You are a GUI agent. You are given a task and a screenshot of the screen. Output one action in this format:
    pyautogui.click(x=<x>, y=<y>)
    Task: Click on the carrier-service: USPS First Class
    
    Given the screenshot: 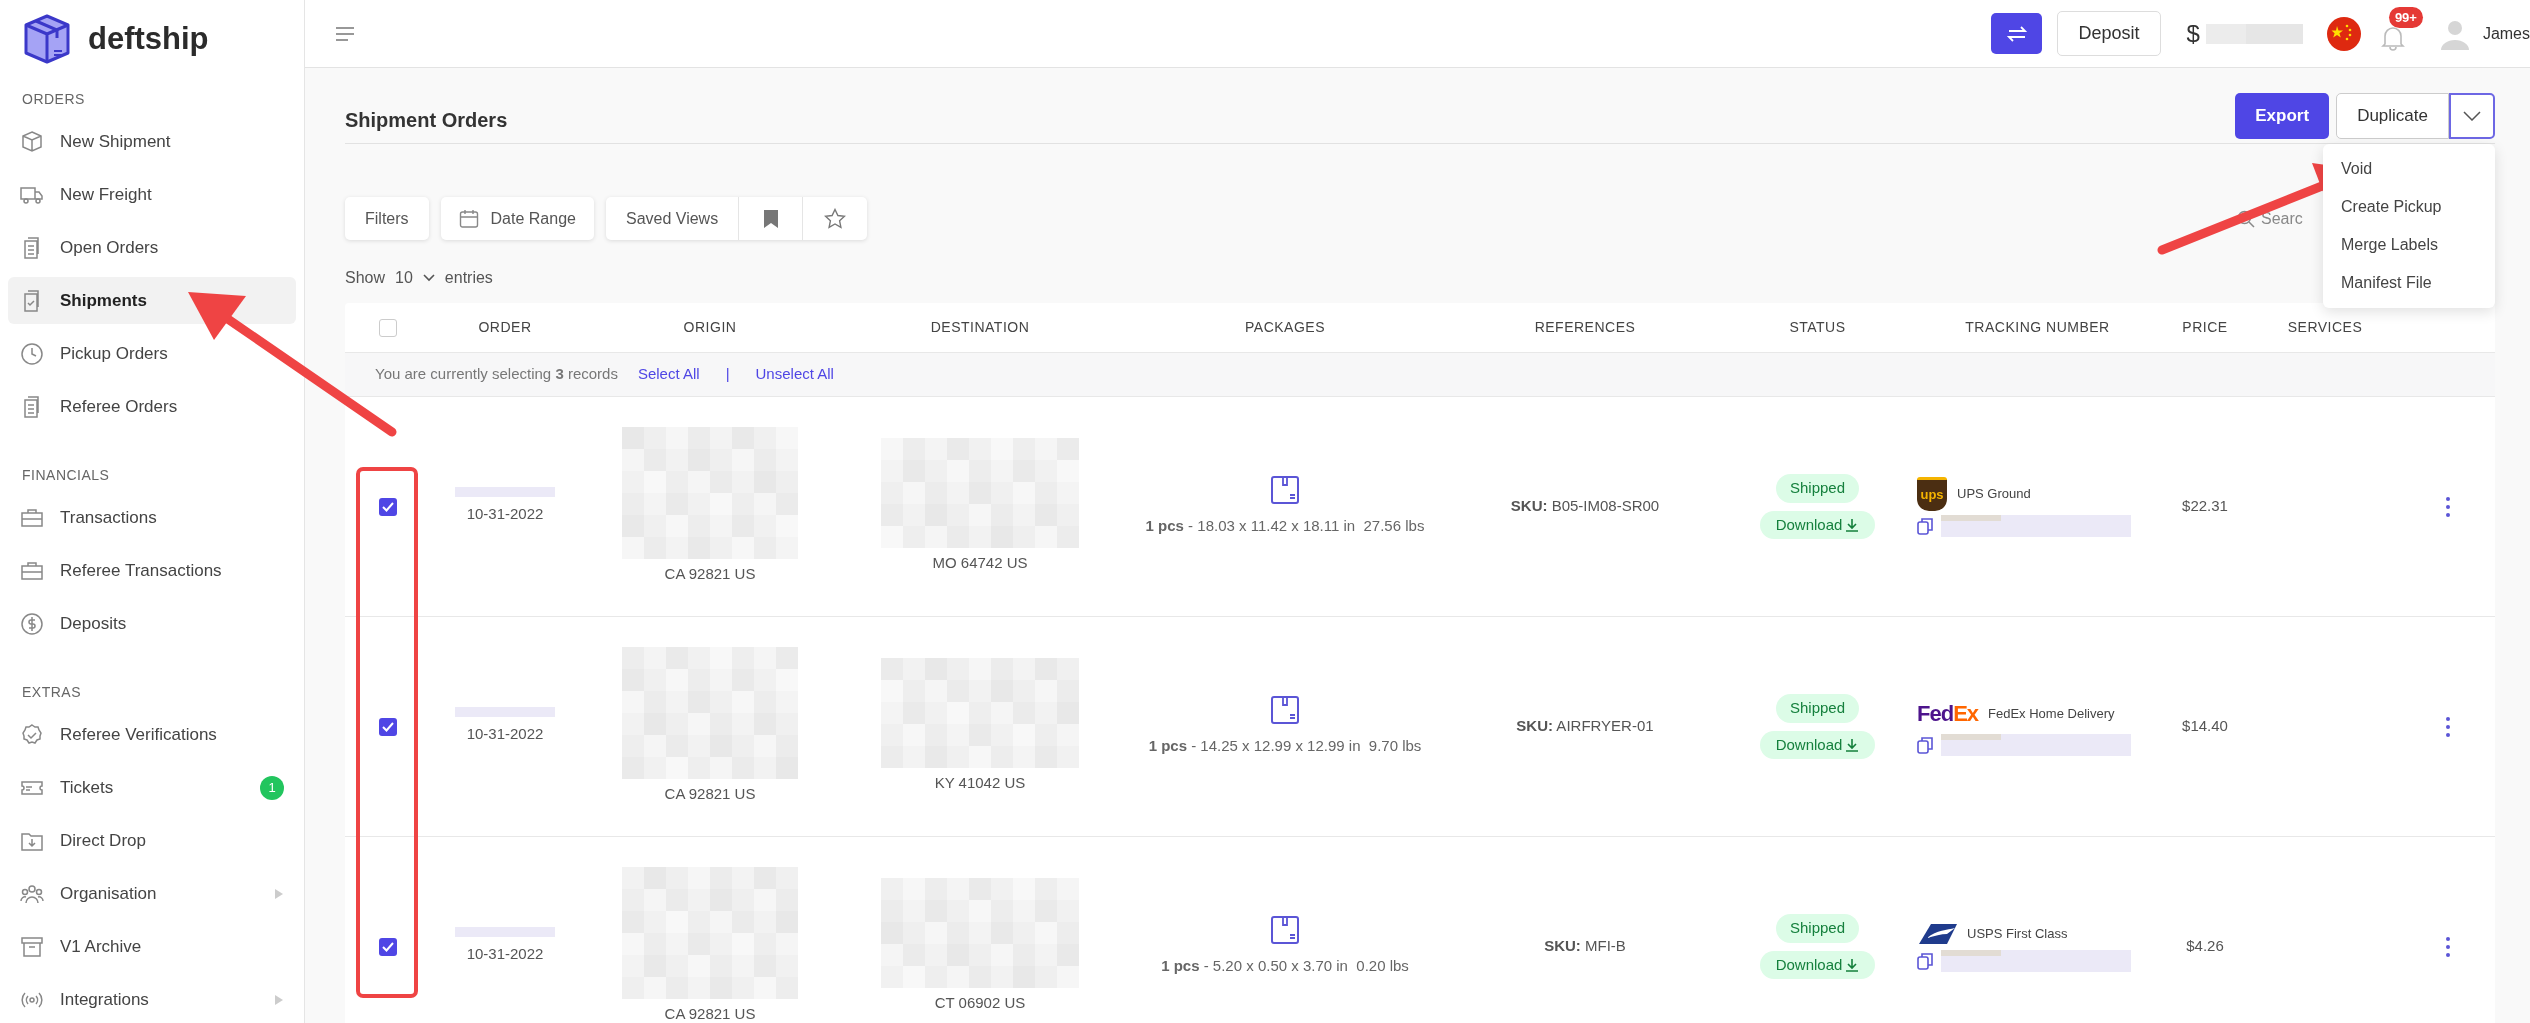 What is the action you would take?
    pyautogui.click(x=2017, y=933)
    